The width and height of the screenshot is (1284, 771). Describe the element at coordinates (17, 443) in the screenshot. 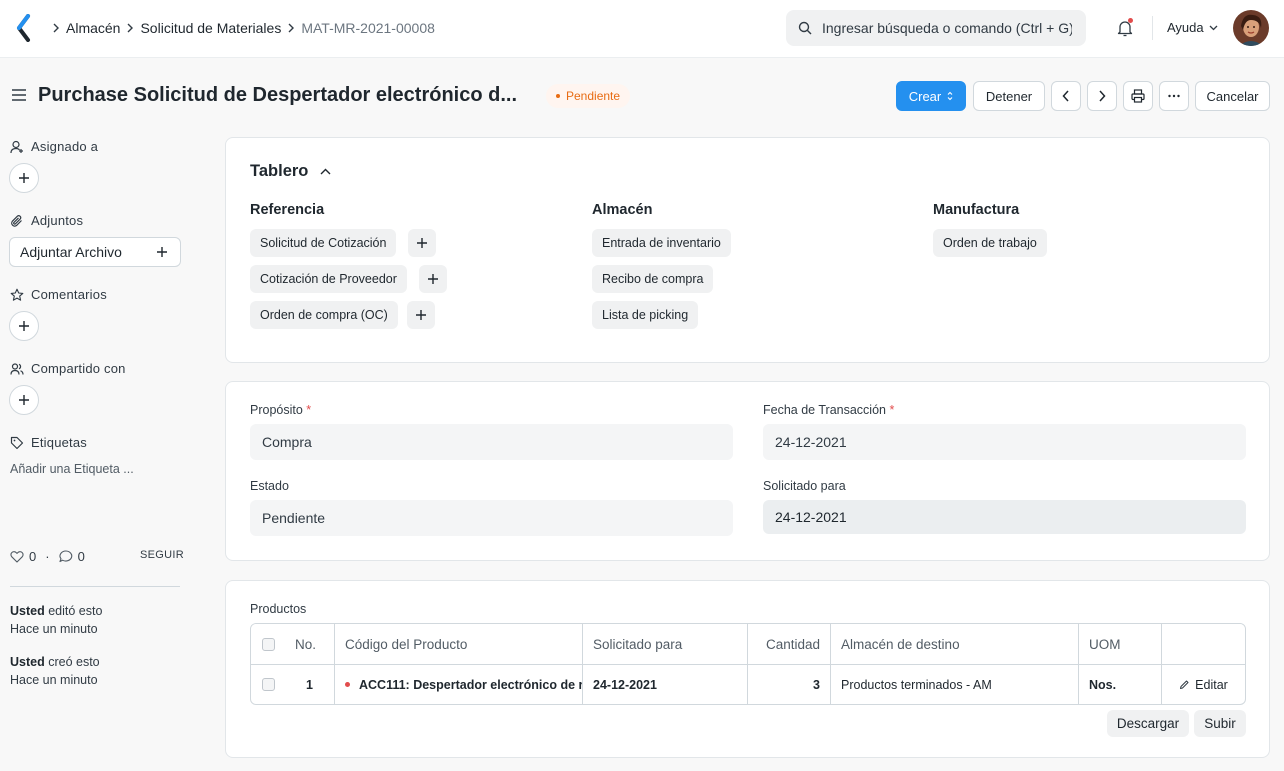

I see `tag-icon` at that location.